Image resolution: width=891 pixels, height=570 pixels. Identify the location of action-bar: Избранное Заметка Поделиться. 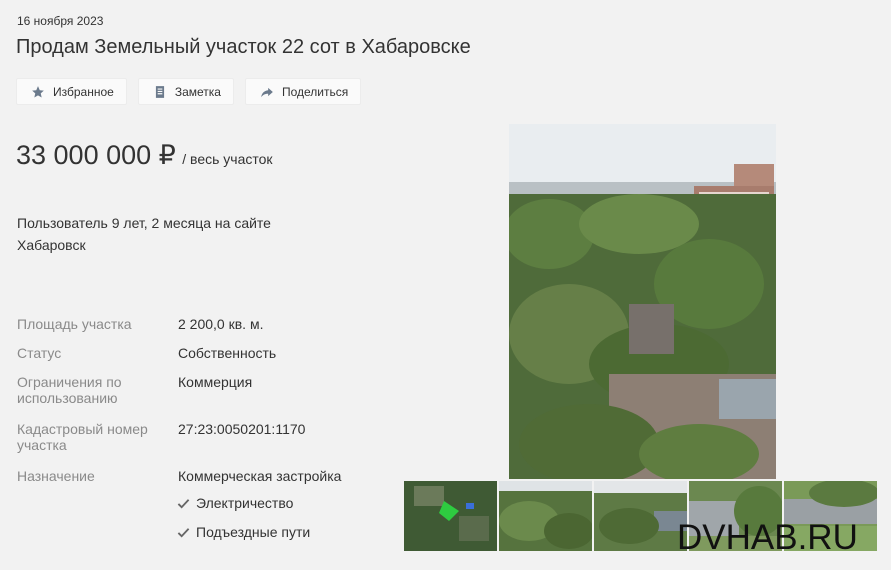
(189, 91).